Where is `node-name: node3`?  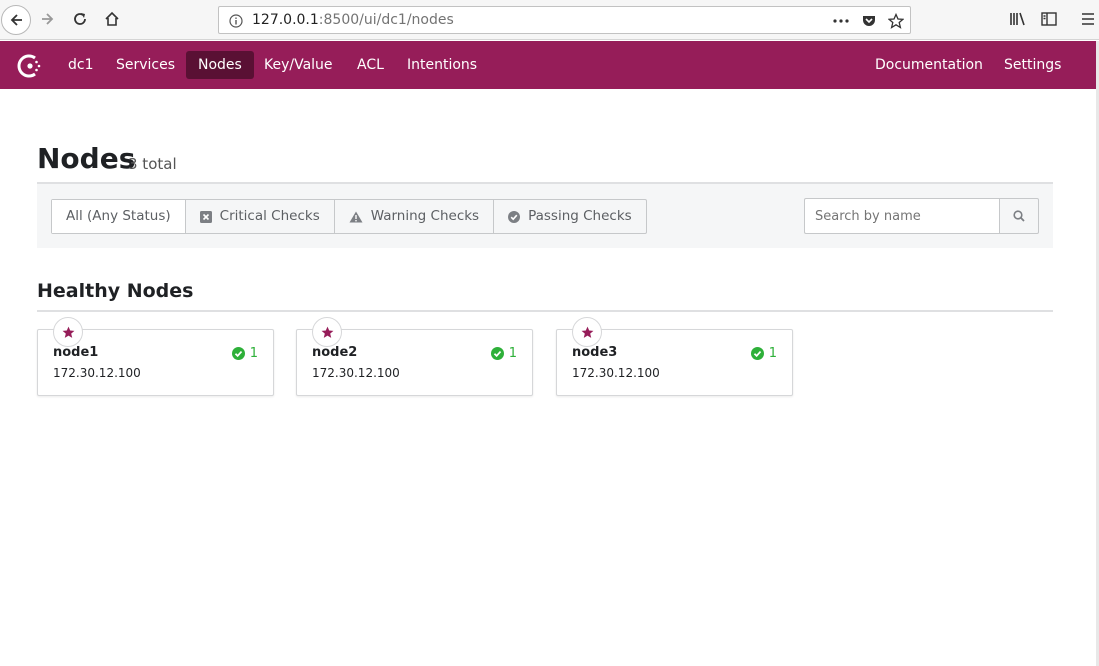 node-name: node3 is located at coordinates (594, 352).